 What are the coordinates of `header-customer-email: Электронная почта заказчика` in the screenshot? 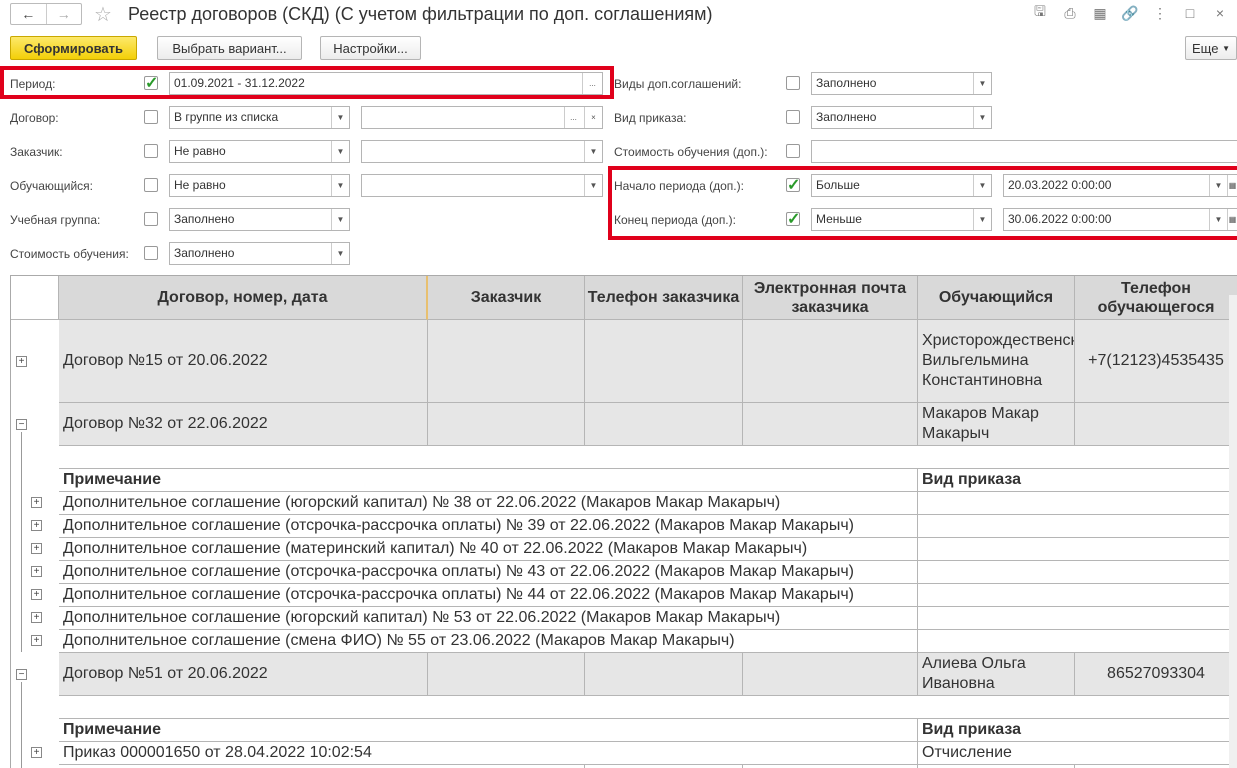 It's located at (830, 298).